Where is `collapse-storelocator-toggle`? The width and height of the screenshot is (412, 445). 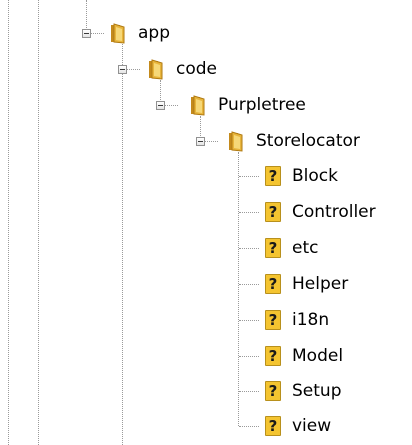 collapse-storelocator-toggle is located at coordinates (200, 141).